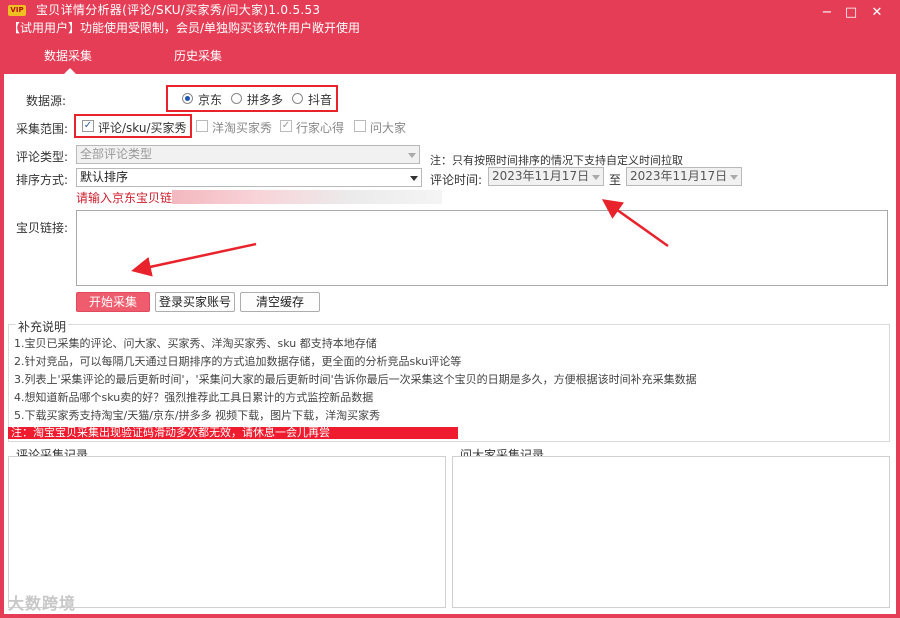  What do you see at coordinates (400, 238) in the screenshot?
I see `annotation-arrows` at bounding box center [400, 238].